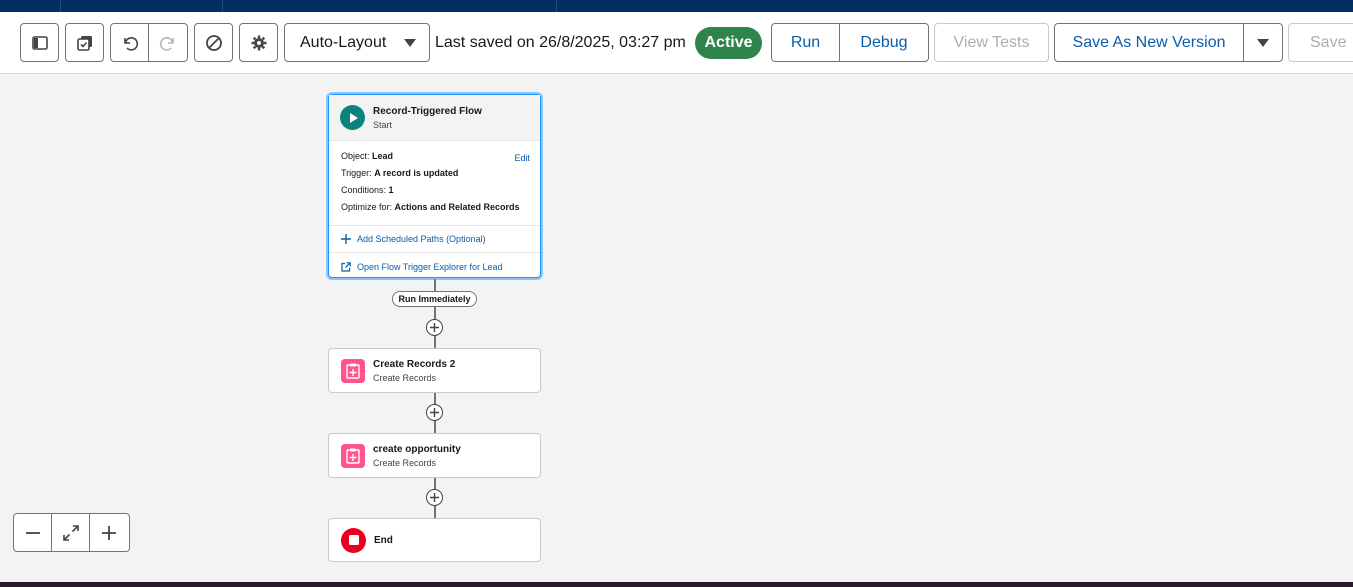 The width and height of the screenshot is (1353, 587). Describe the element at coordinates (417, 449) in the screenshot. I see `node-title: create opportunity` at that location.